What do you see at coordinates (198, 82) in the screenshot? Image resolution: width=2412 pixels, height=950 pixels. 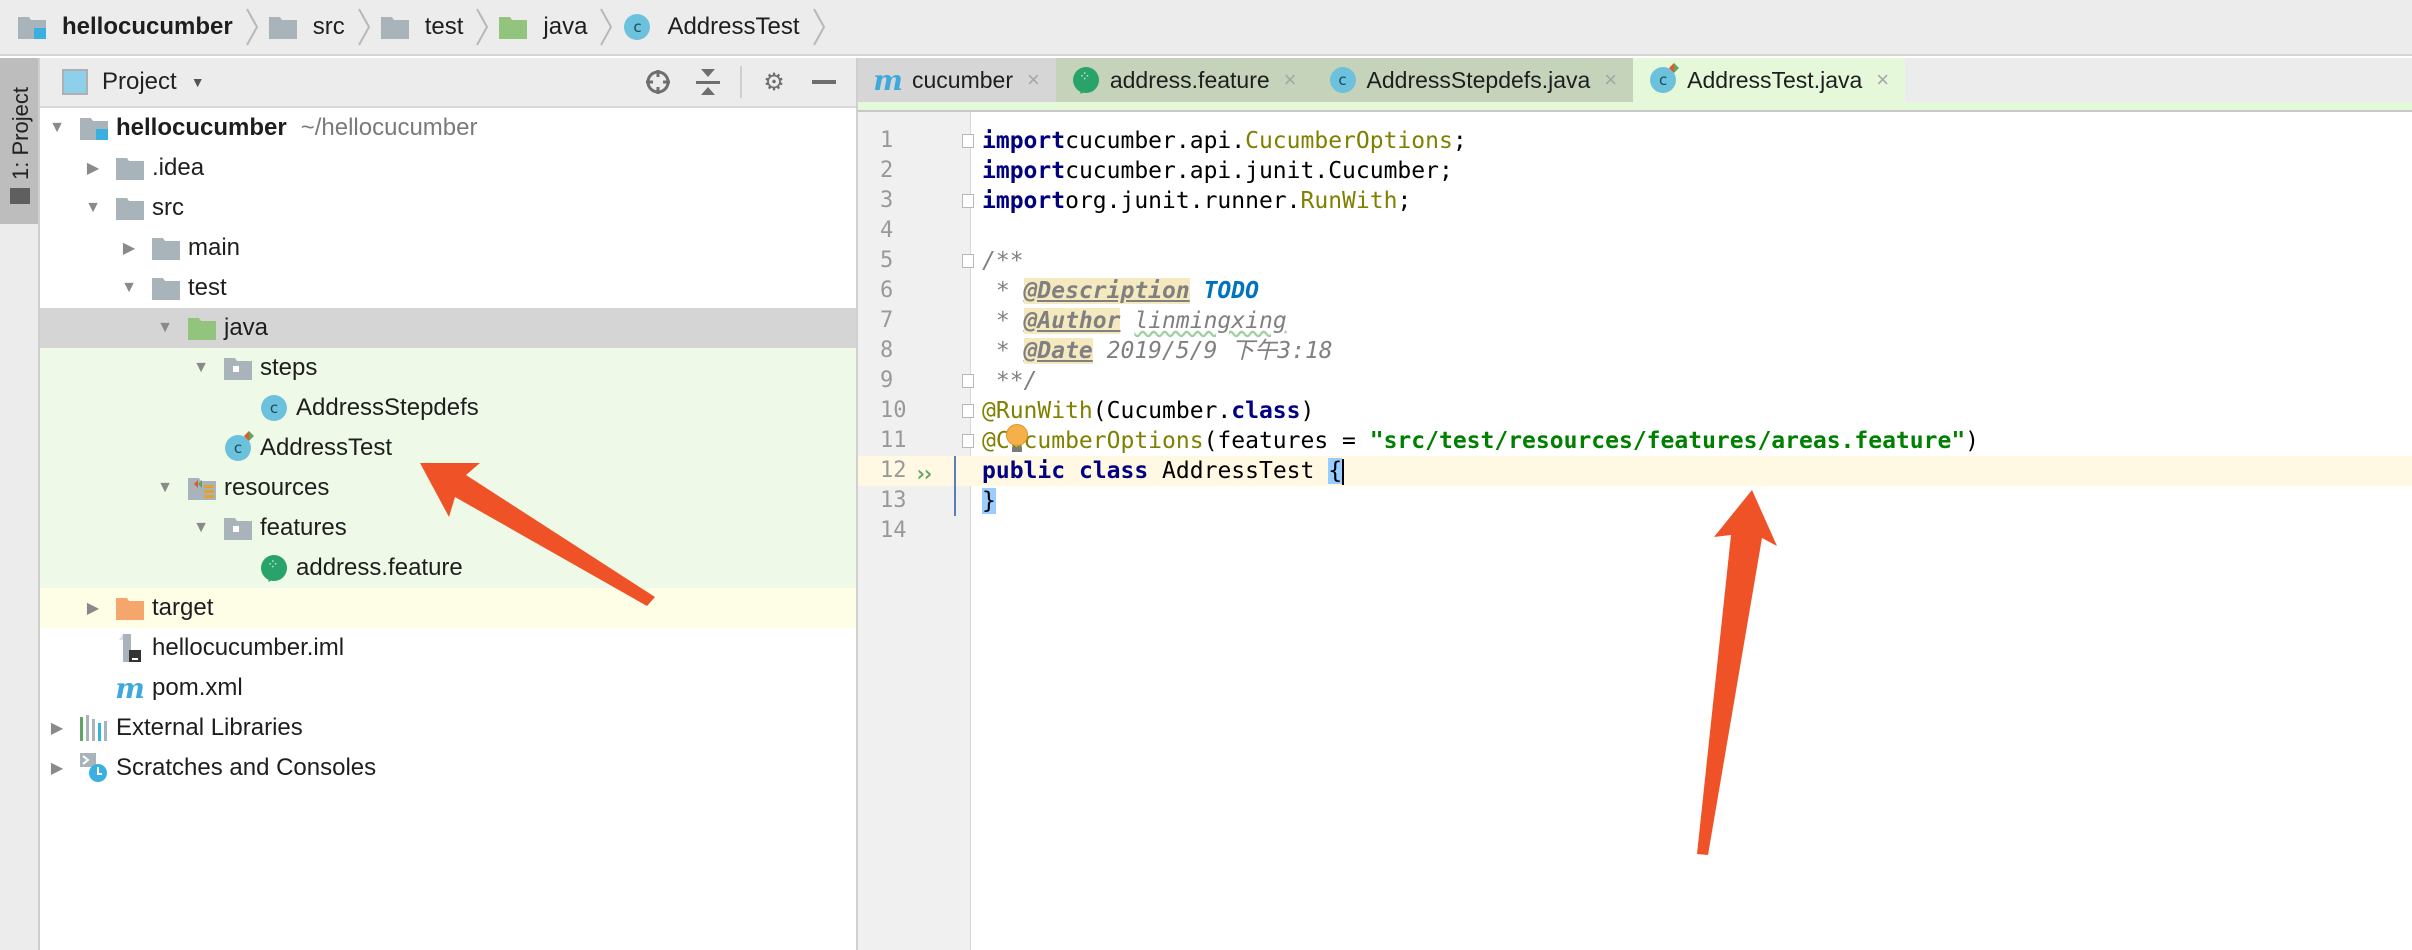 I see `chevron-down-icon: ▼` at bounding box center [198, 82].